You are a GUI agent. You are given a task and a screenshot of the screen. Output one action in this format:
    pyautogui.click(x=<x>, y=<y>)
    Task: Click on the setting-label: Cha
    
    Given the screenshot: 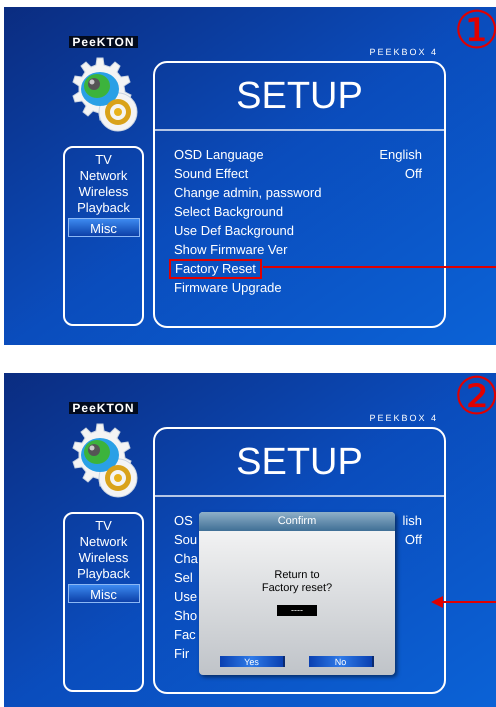 What is the action you would take?
    pyautogui.click(x=186, y=558)
    